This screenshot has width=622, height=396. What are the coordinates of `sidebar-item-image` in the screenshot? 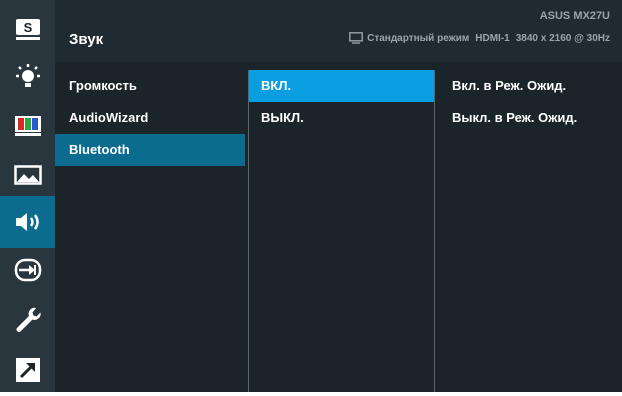 It's located at (27, 176).